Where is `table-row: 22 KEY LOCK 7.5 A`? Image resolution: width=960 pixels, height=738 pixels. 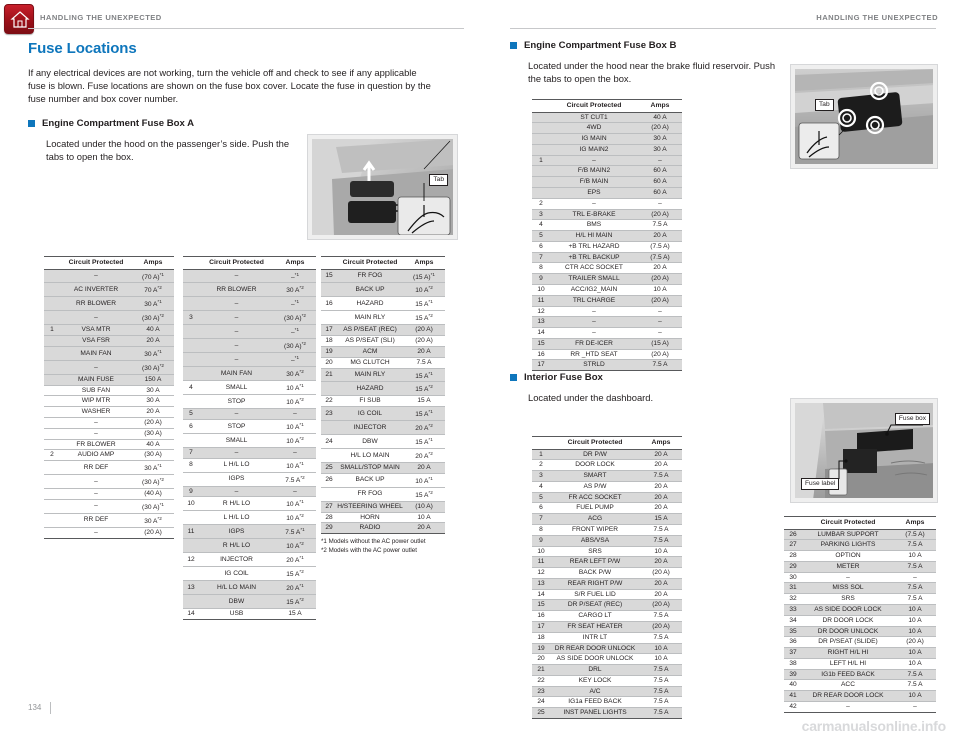 table-row: 22 KEY LOCK 7.5 A is located at coordinates (607, 681).